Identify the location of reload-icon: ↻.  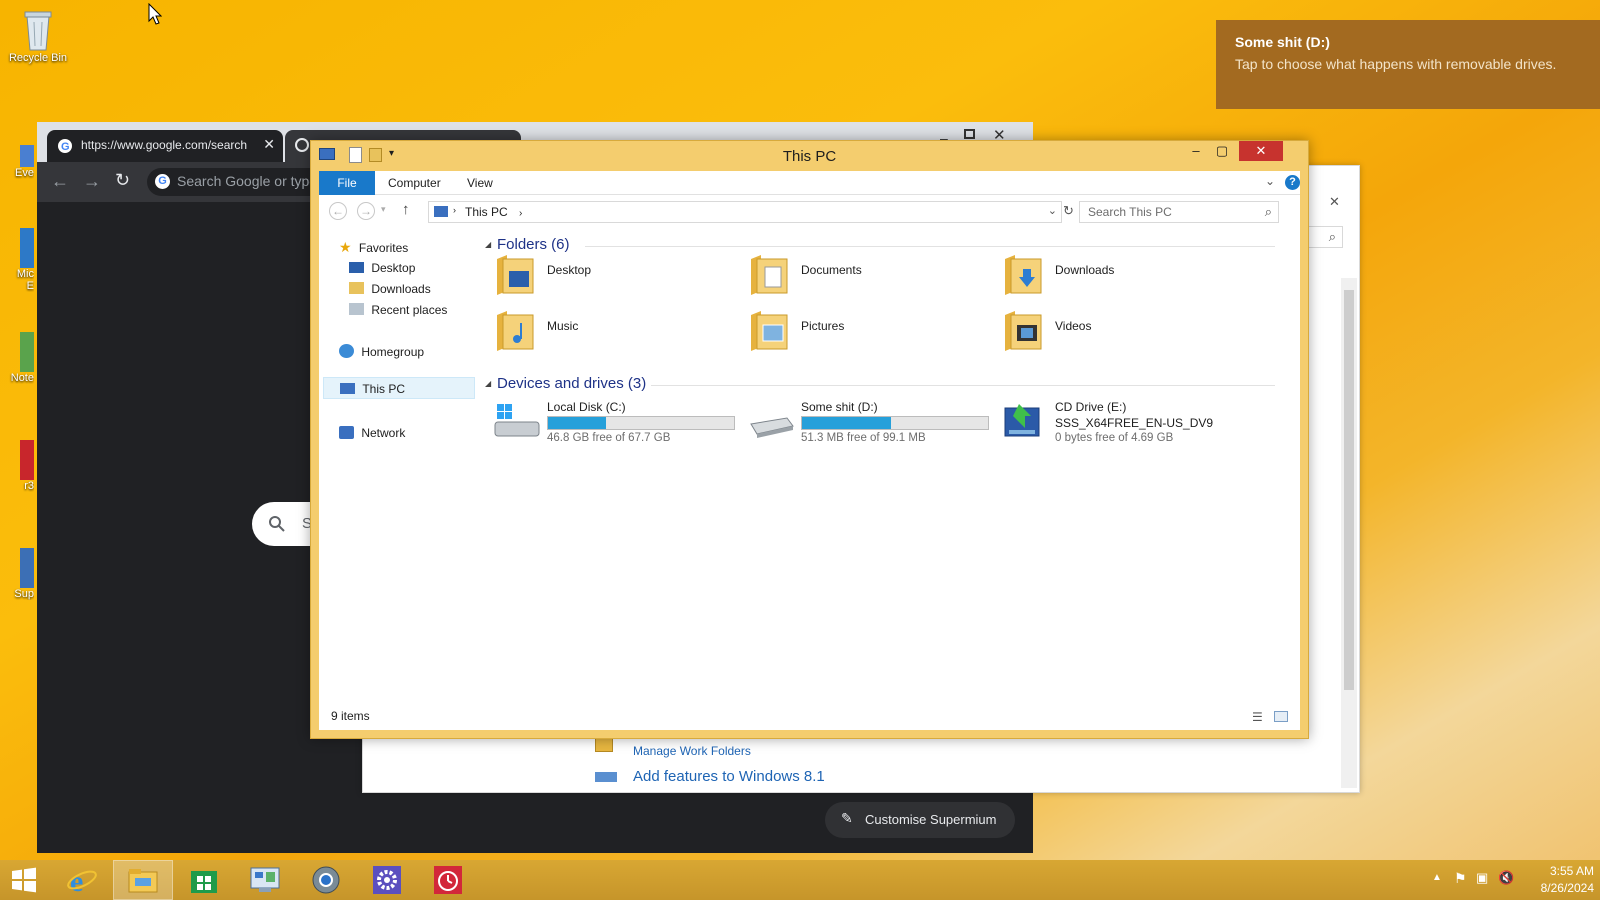
(122, 180).